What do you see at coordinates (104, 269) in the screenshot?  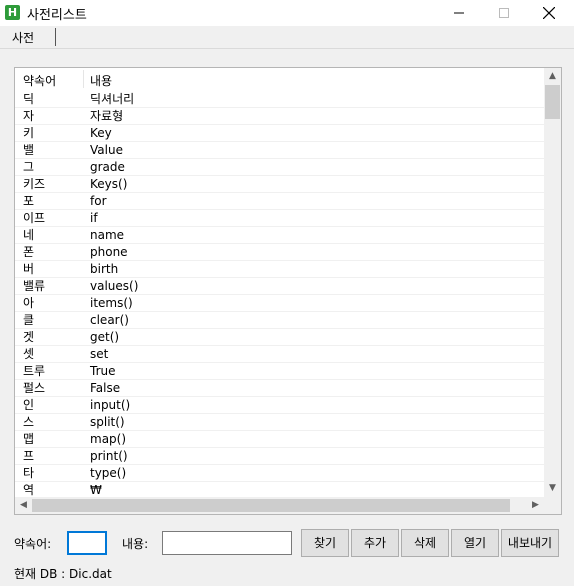 I see `list-item-content: birth` at bounding box center [104, 269].